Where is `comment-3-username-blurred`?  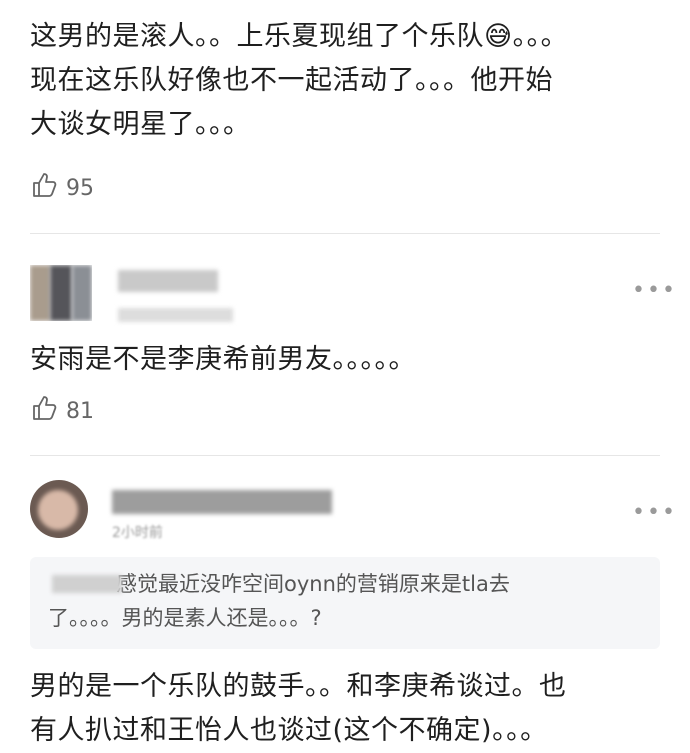 comment-3-username-blurred is located at coordinates (222, 502).